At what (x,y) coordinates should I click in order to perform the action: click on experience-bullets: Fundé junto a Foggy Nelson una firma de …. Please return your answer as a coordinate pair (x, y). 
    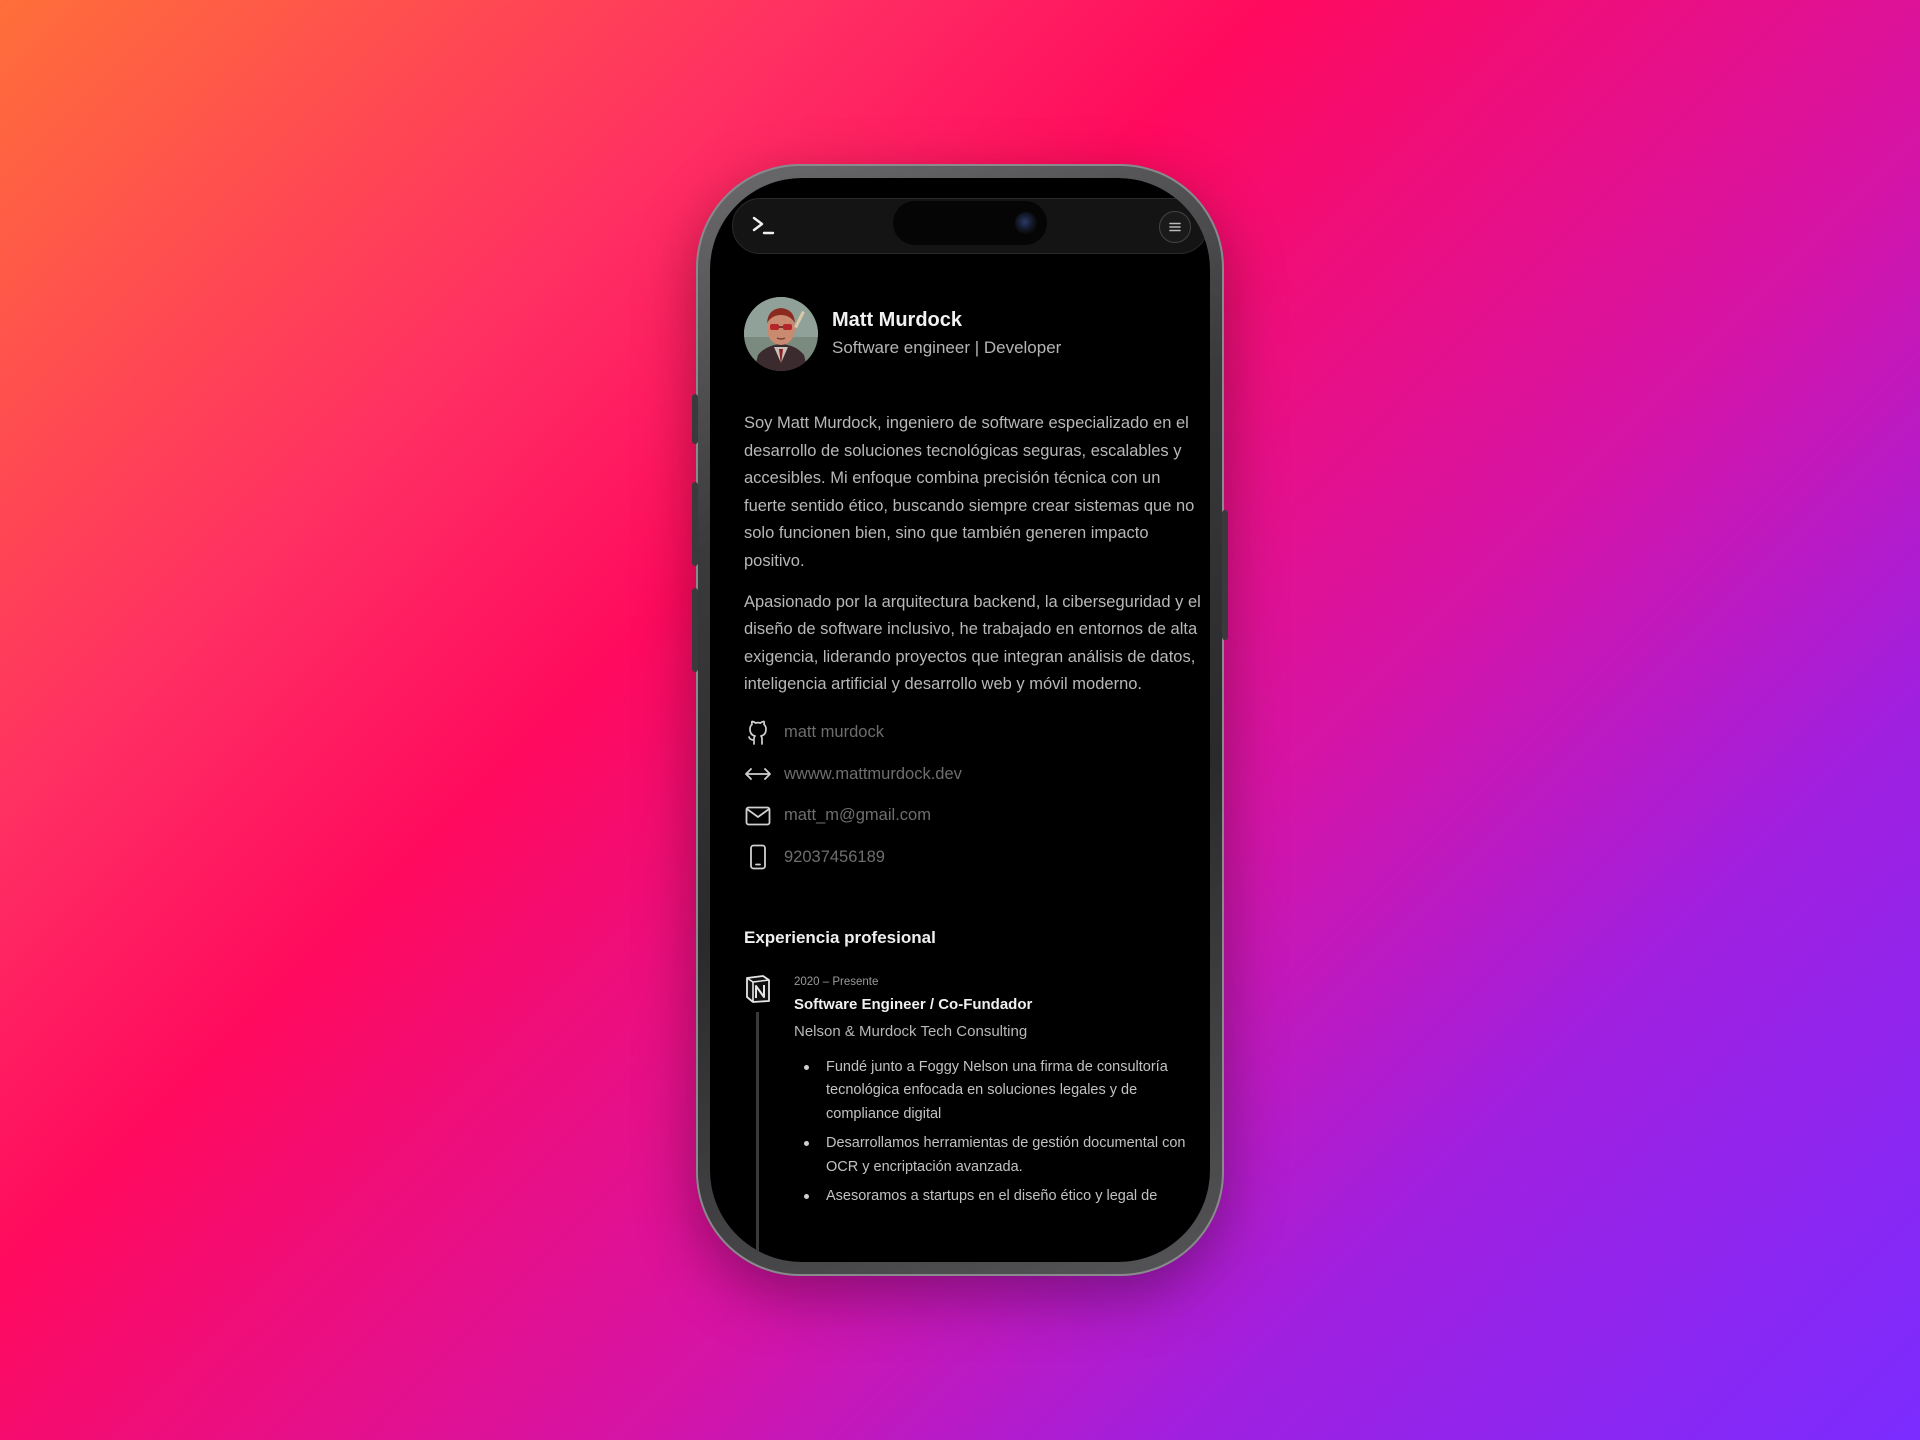
    Looking at the image, I should click on (999, 1132).